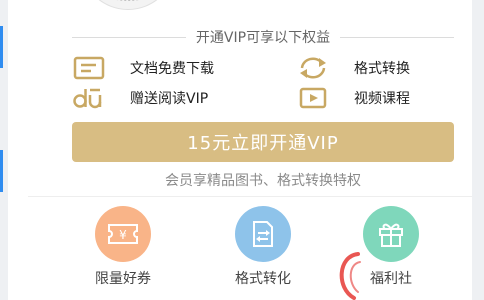 This screenshot has width=484, height=300. I want to click on document-icon, so click(89, 68).